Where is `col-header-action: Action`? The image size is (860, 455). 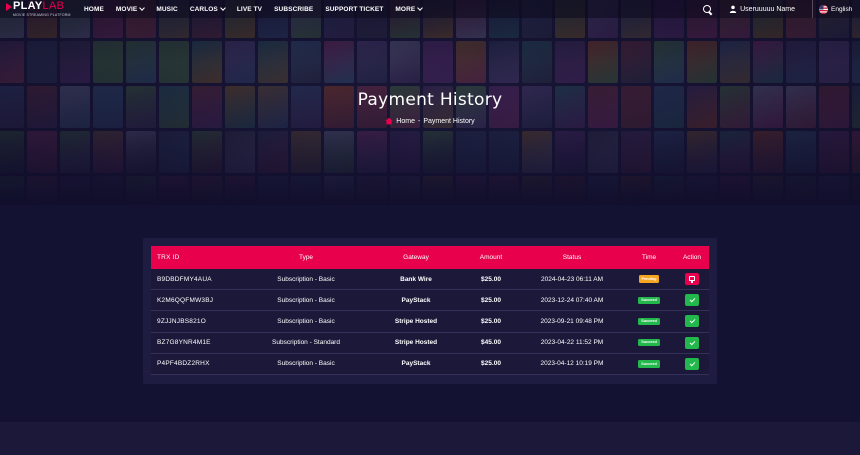
col-header-action: Action is located at coordinates (692, 257).